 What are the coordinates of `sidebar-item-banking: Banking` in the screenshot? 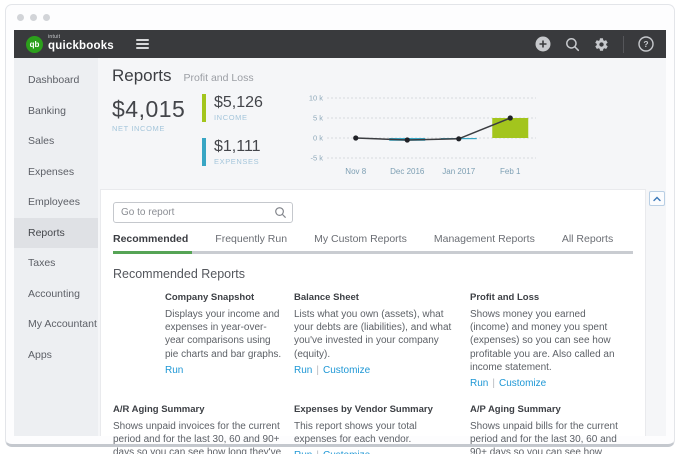 It's located at (56, 111).